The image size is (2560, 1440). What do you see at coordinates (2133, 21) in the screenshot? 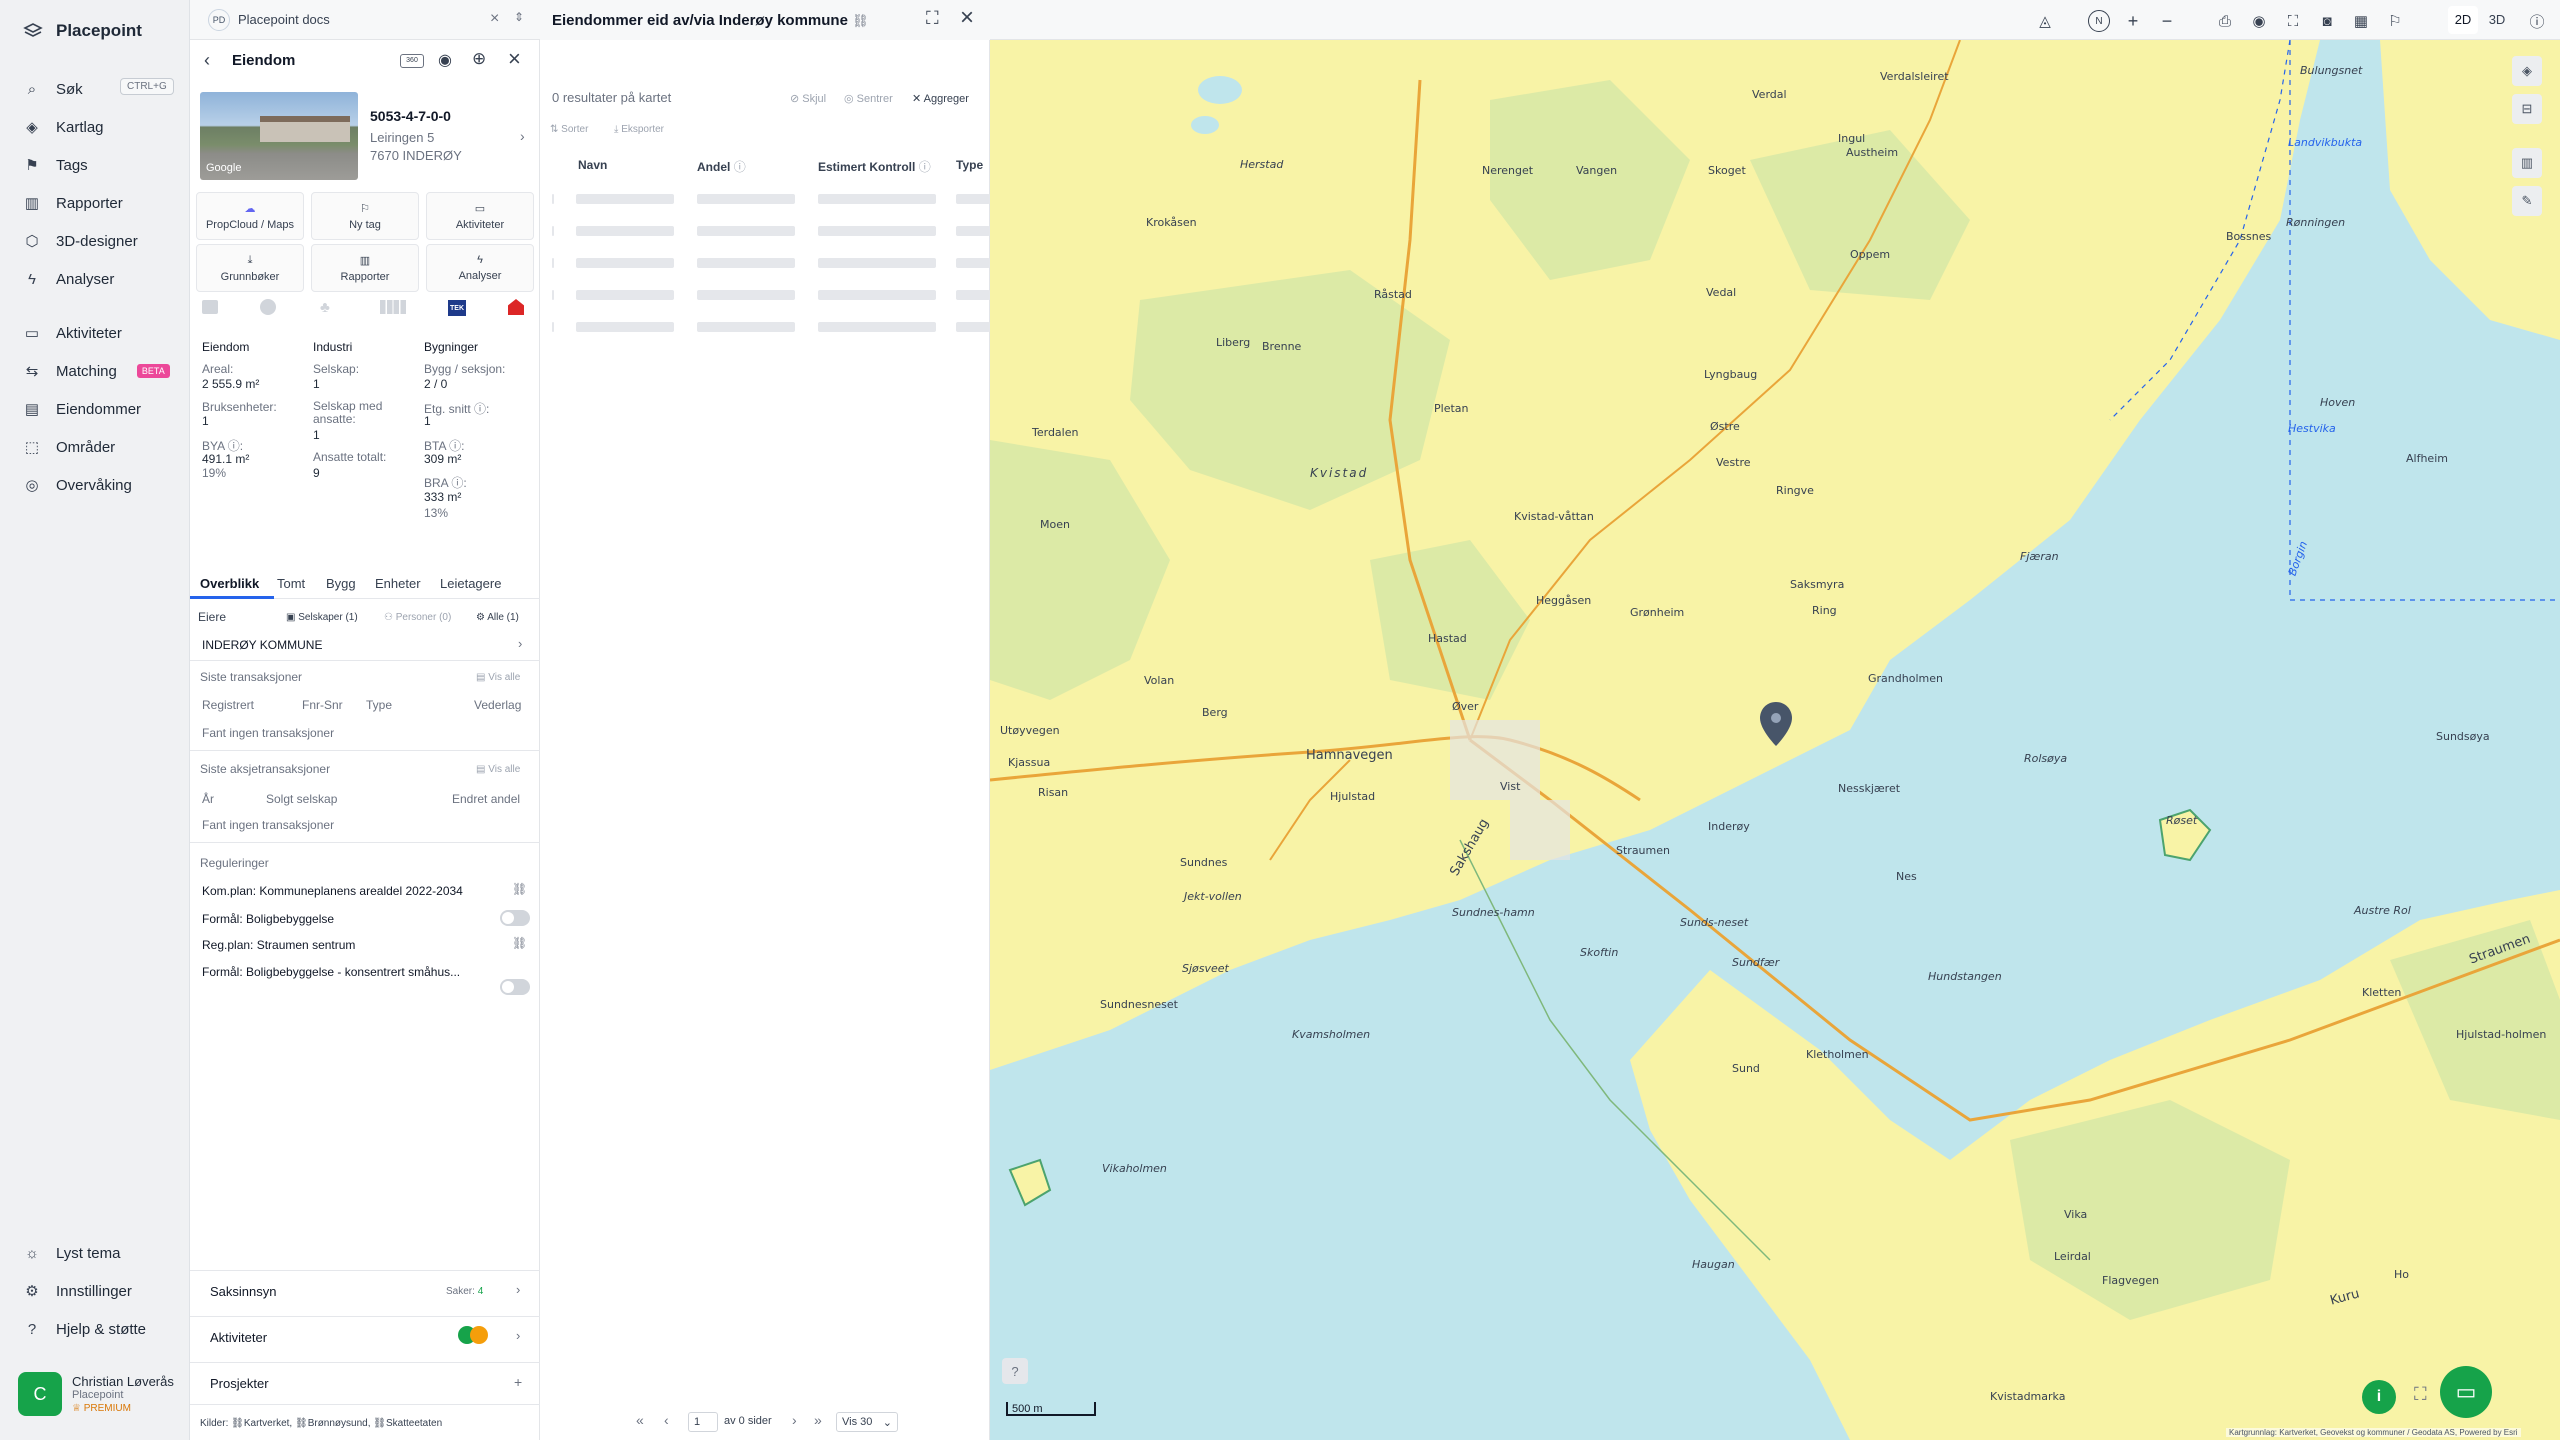
I see `zoom-in-icon: +` at bounding box center [2133, 21].